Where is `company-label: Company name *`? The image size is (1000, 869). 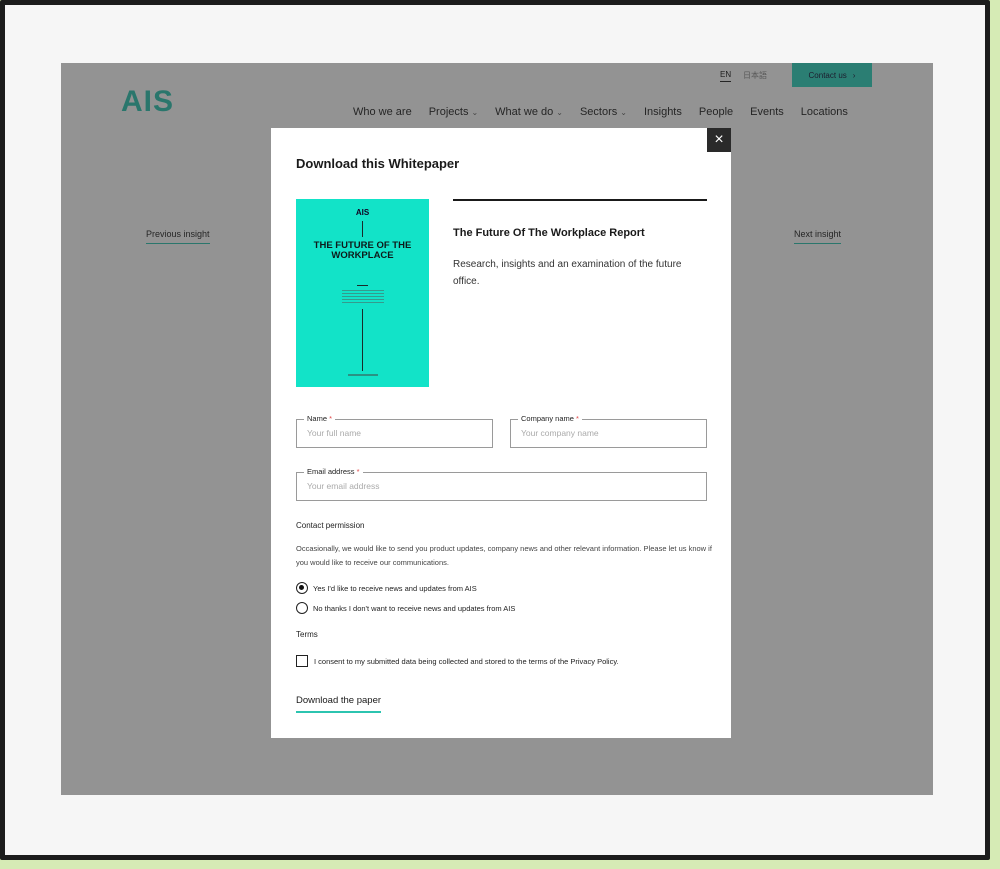
company-label: Company name * is located at coordinates (550, 418).